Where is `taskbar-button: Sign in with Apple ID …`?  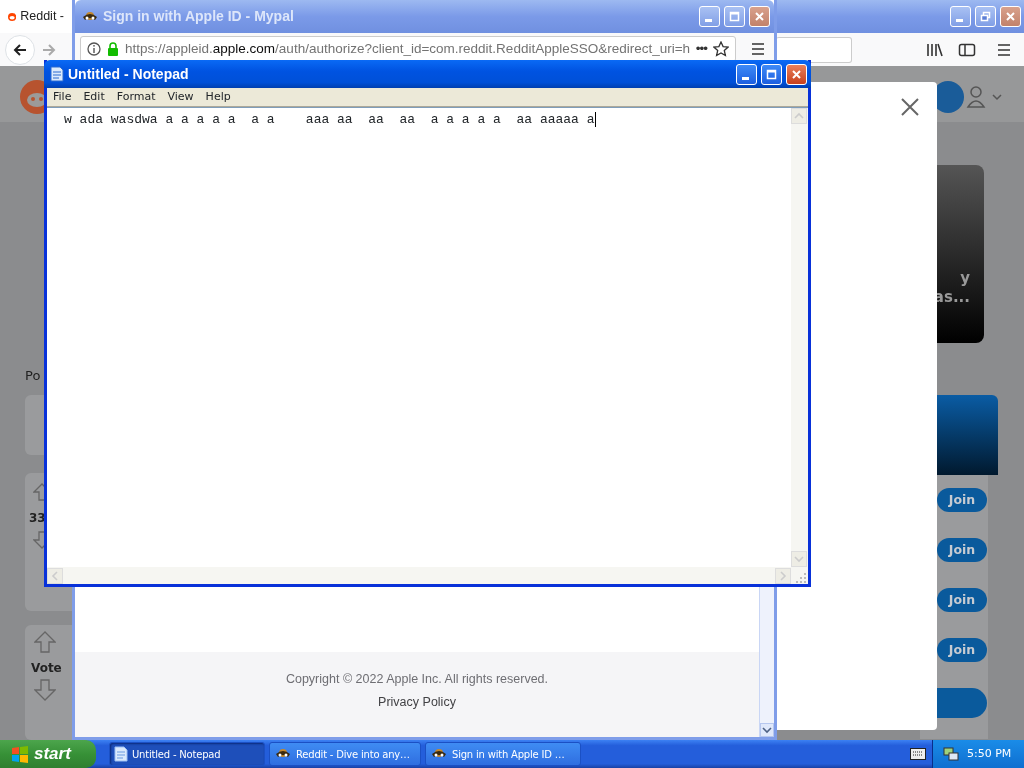
taskbar-button: Sign in with Apple ID … is located at coordinates (503, 754).